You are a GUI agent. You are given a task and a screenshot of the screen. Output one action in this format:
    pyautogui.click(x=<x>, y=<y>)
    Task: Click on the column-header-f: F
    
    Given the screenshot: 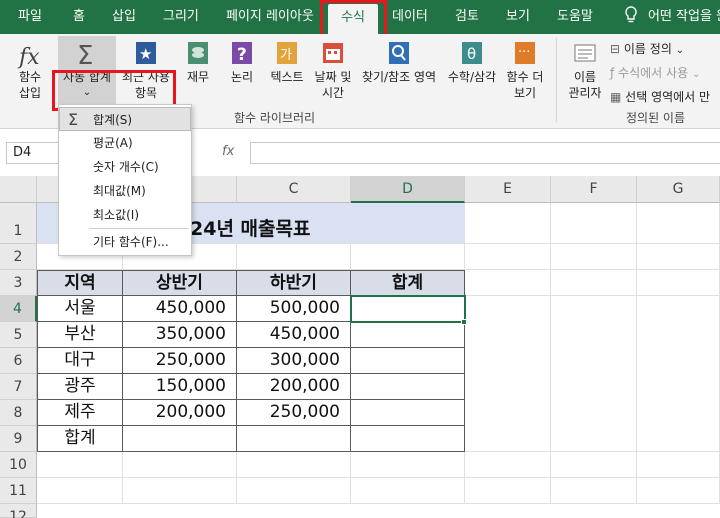 What is the action you would take?
    pyautogui.click(x=594, y=189)
    